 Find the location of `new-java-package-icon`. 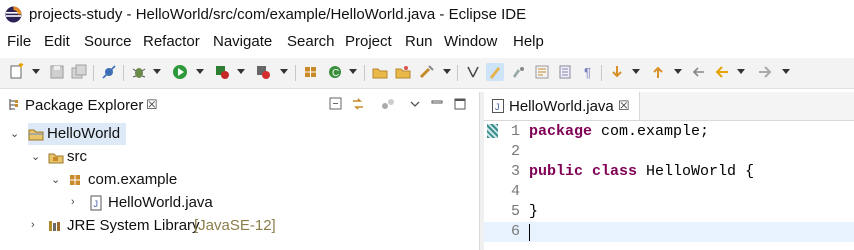

new-java-package-icon is located at coordinates (311, 72).